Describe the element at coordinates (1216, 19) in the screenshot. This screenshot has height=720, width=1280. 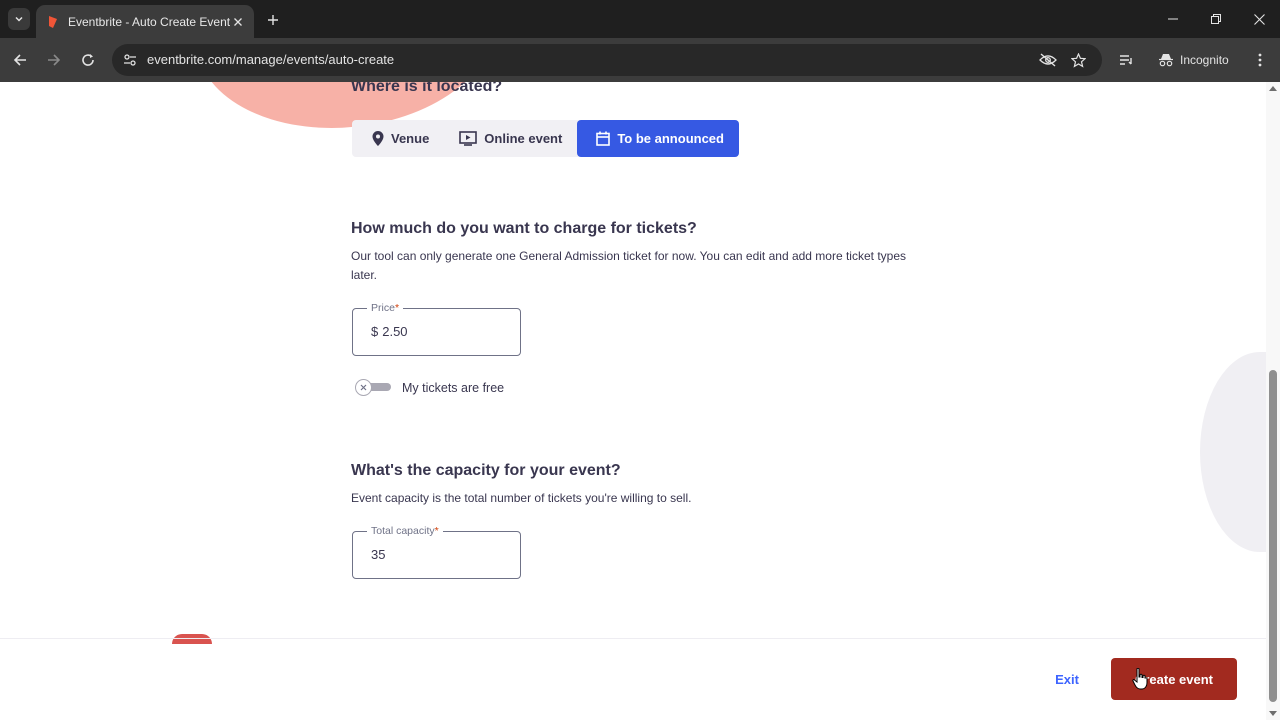
I see `restore-icon` at that location.